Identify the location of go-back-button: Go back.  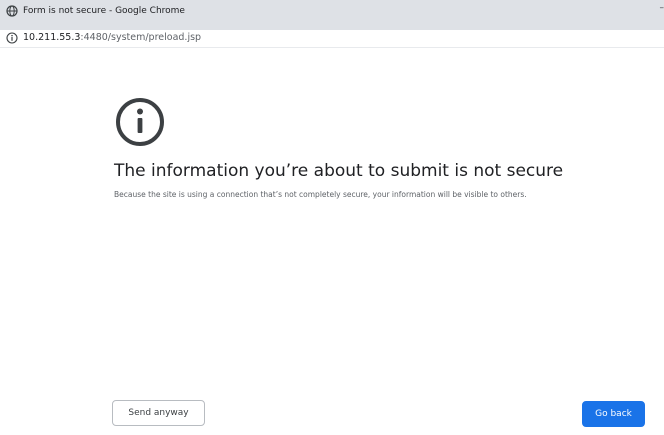
(613, 414).